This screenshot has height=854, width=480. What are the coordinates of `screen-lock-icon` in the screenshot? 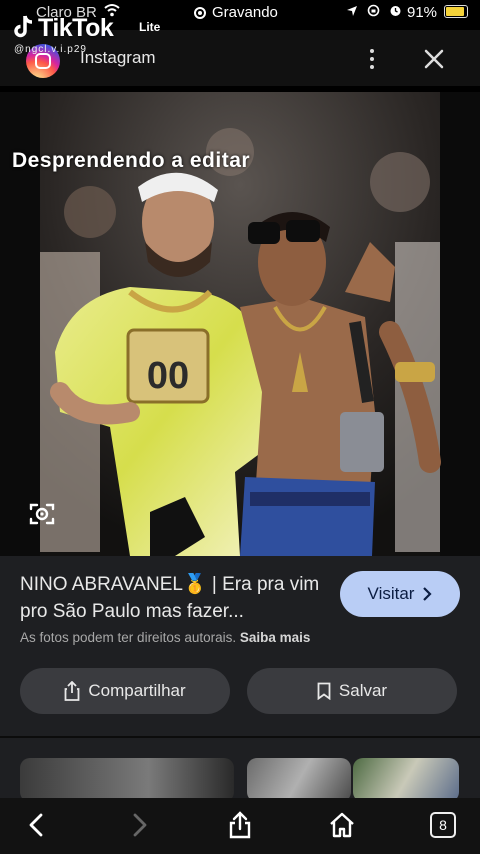 It's located at (373, 10).